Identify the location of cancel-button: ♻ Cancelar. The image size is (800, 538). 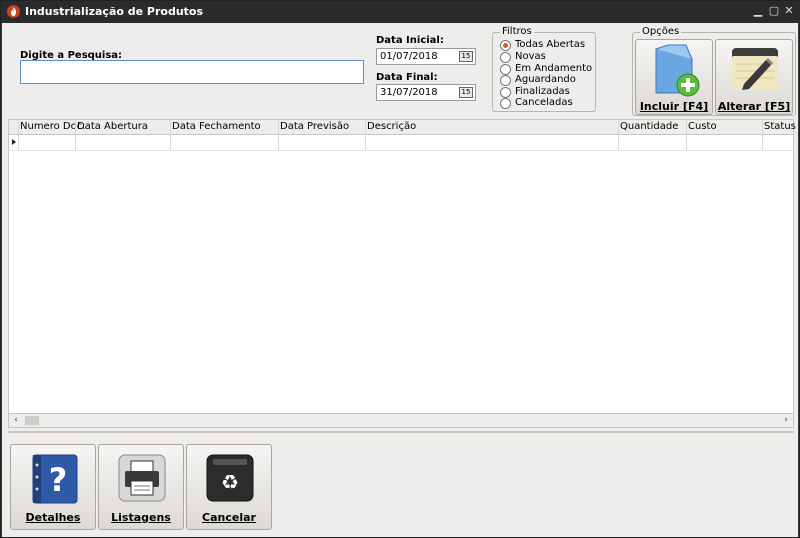
(229, 487).